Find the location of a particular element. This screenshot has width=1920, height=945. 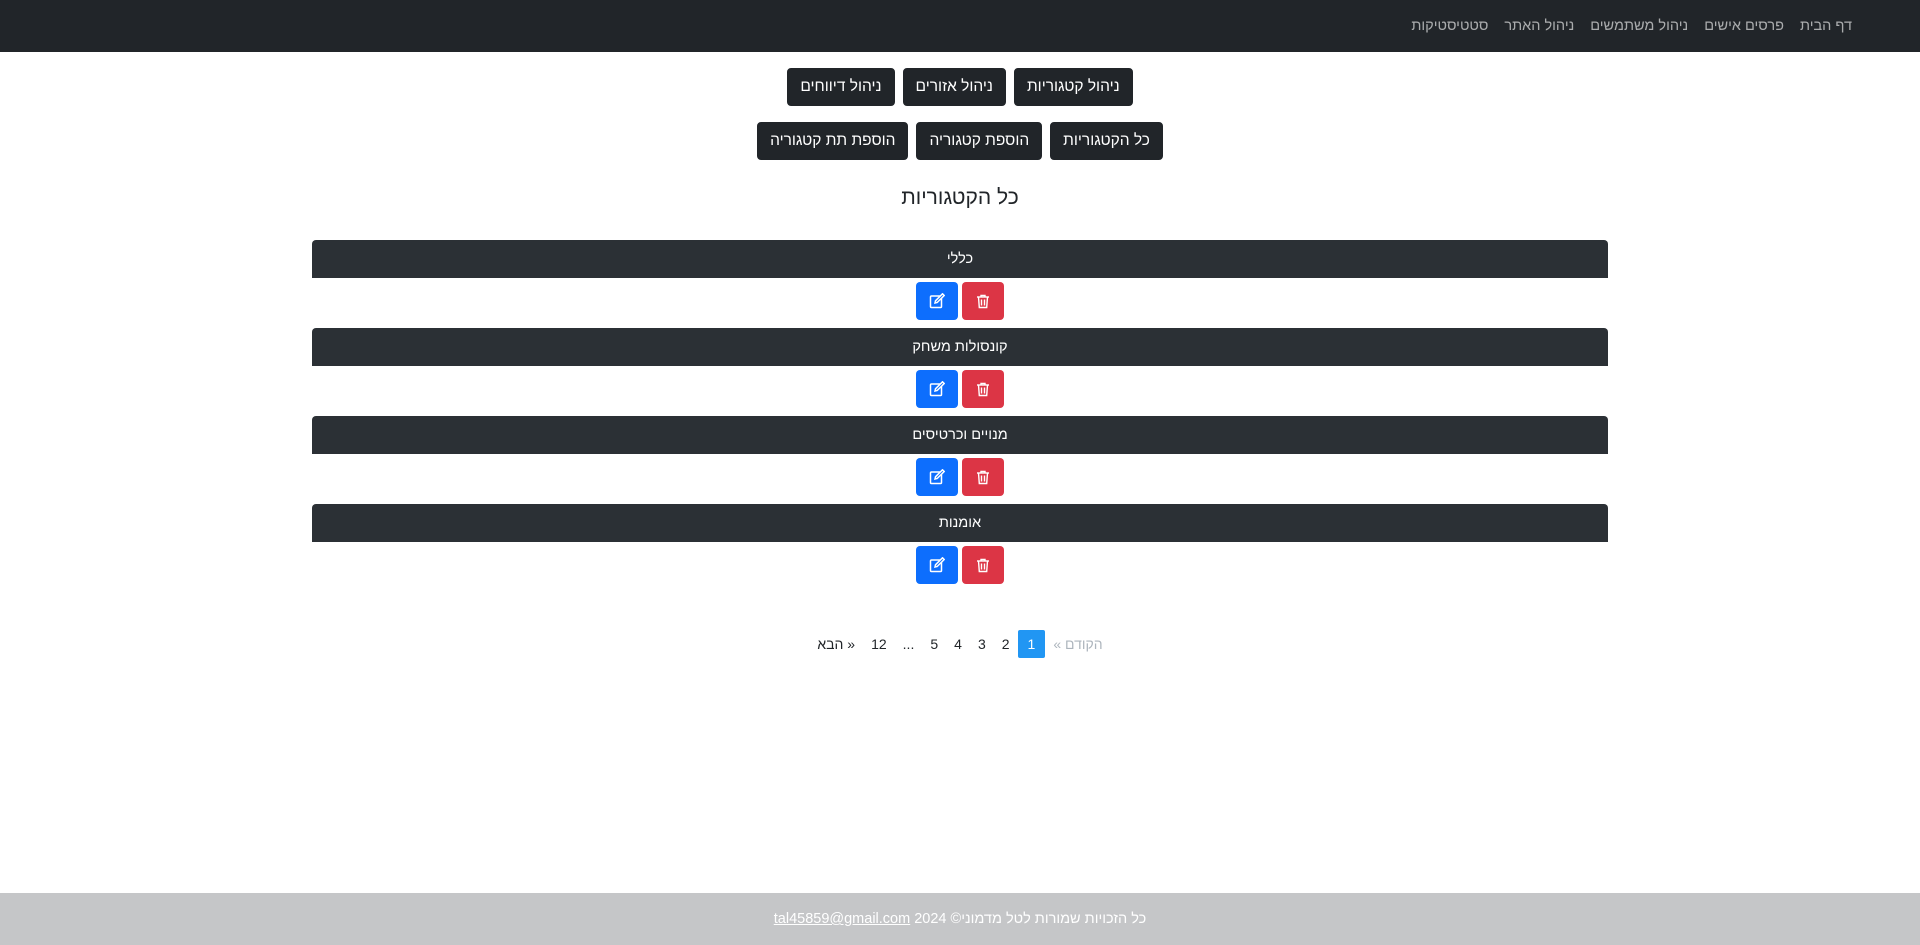

contact-email-link: tal45859@gmail.com is located at coordinates (842, 919).